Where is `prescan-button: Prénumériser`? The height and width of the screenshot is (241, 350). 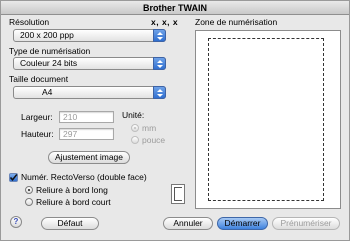 prescan-button: Prénumériser is located at coordinates (306, 223).